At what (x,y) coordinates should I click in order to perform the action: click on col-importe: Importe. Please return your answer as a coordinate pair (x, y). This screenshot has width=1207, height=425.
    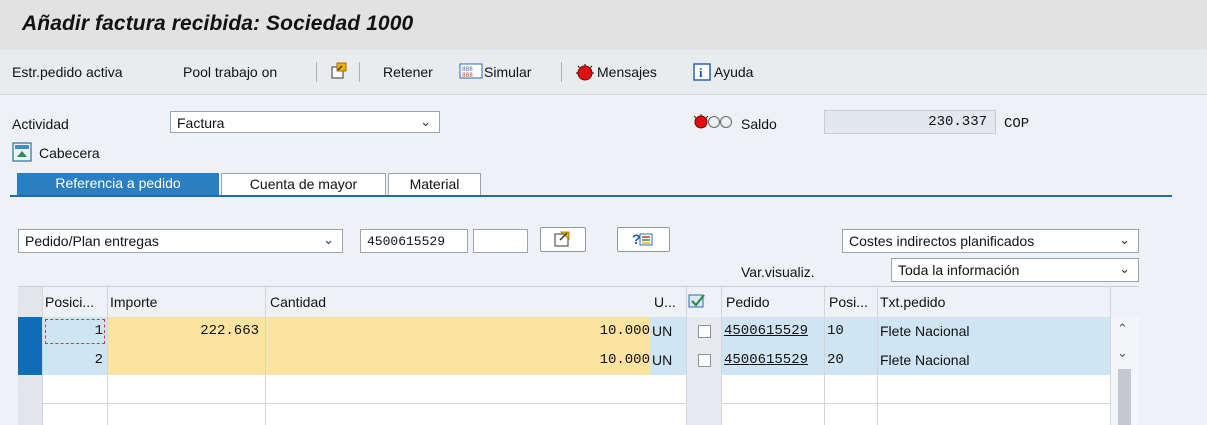
    Looking at the image, I should click on (133, 302).